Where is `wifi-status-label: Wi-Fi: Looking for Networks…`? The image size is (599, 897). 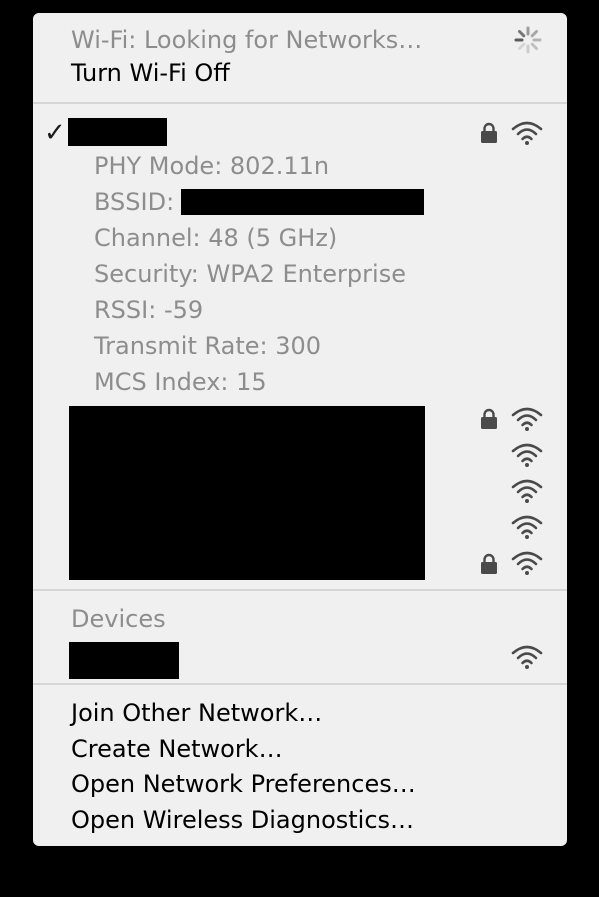
wifi-status-label: Wi-Fi: Looking for Networks… is located at coordinates (247, 40).